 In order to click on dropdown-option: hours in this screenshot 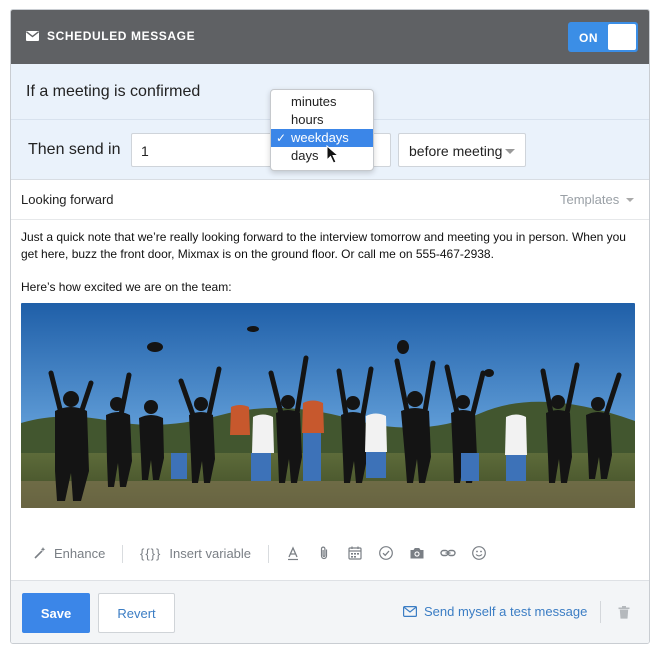, I will do `click(322, 120)`.